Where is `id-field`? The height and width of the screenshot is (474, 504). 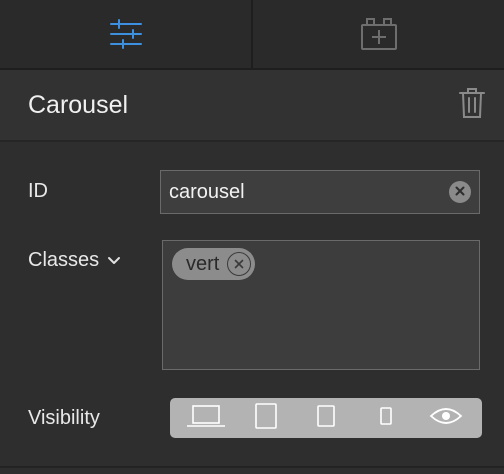 id-field is located at coordinates (309, 192).